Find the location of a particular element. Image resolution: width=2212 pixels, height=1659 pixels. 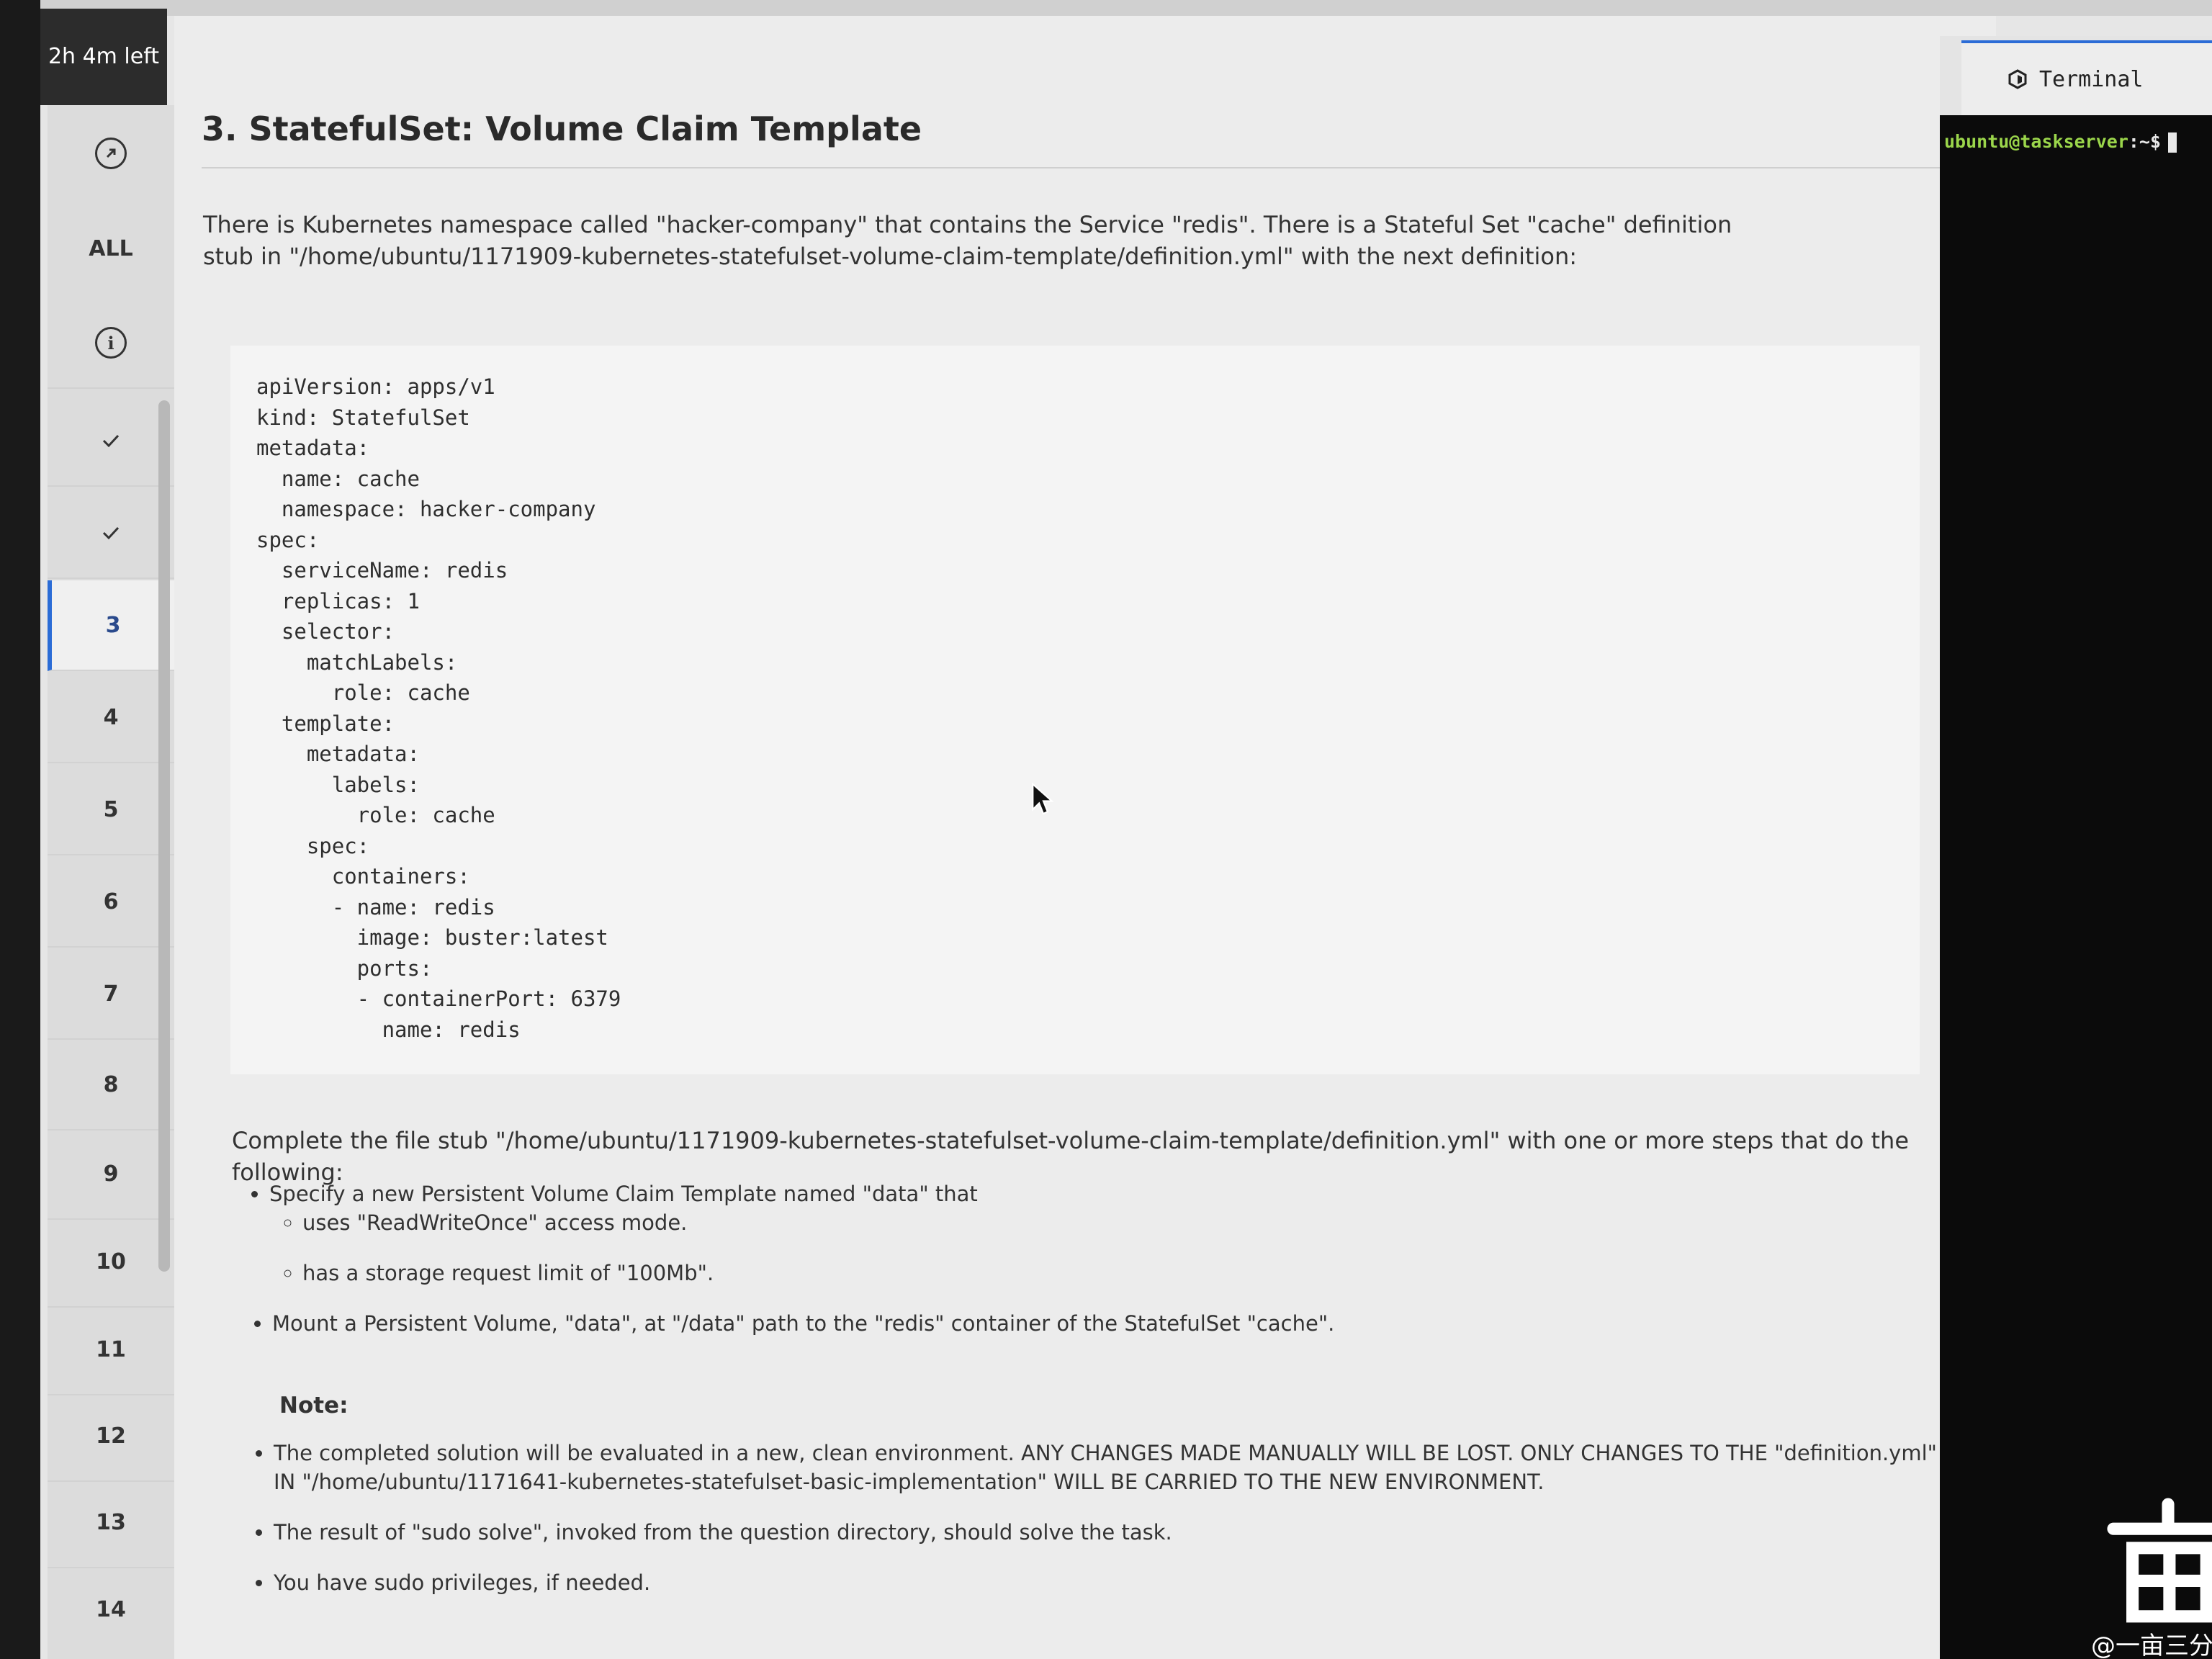

note-heading: Note: is located at coordinates (314, 1406).